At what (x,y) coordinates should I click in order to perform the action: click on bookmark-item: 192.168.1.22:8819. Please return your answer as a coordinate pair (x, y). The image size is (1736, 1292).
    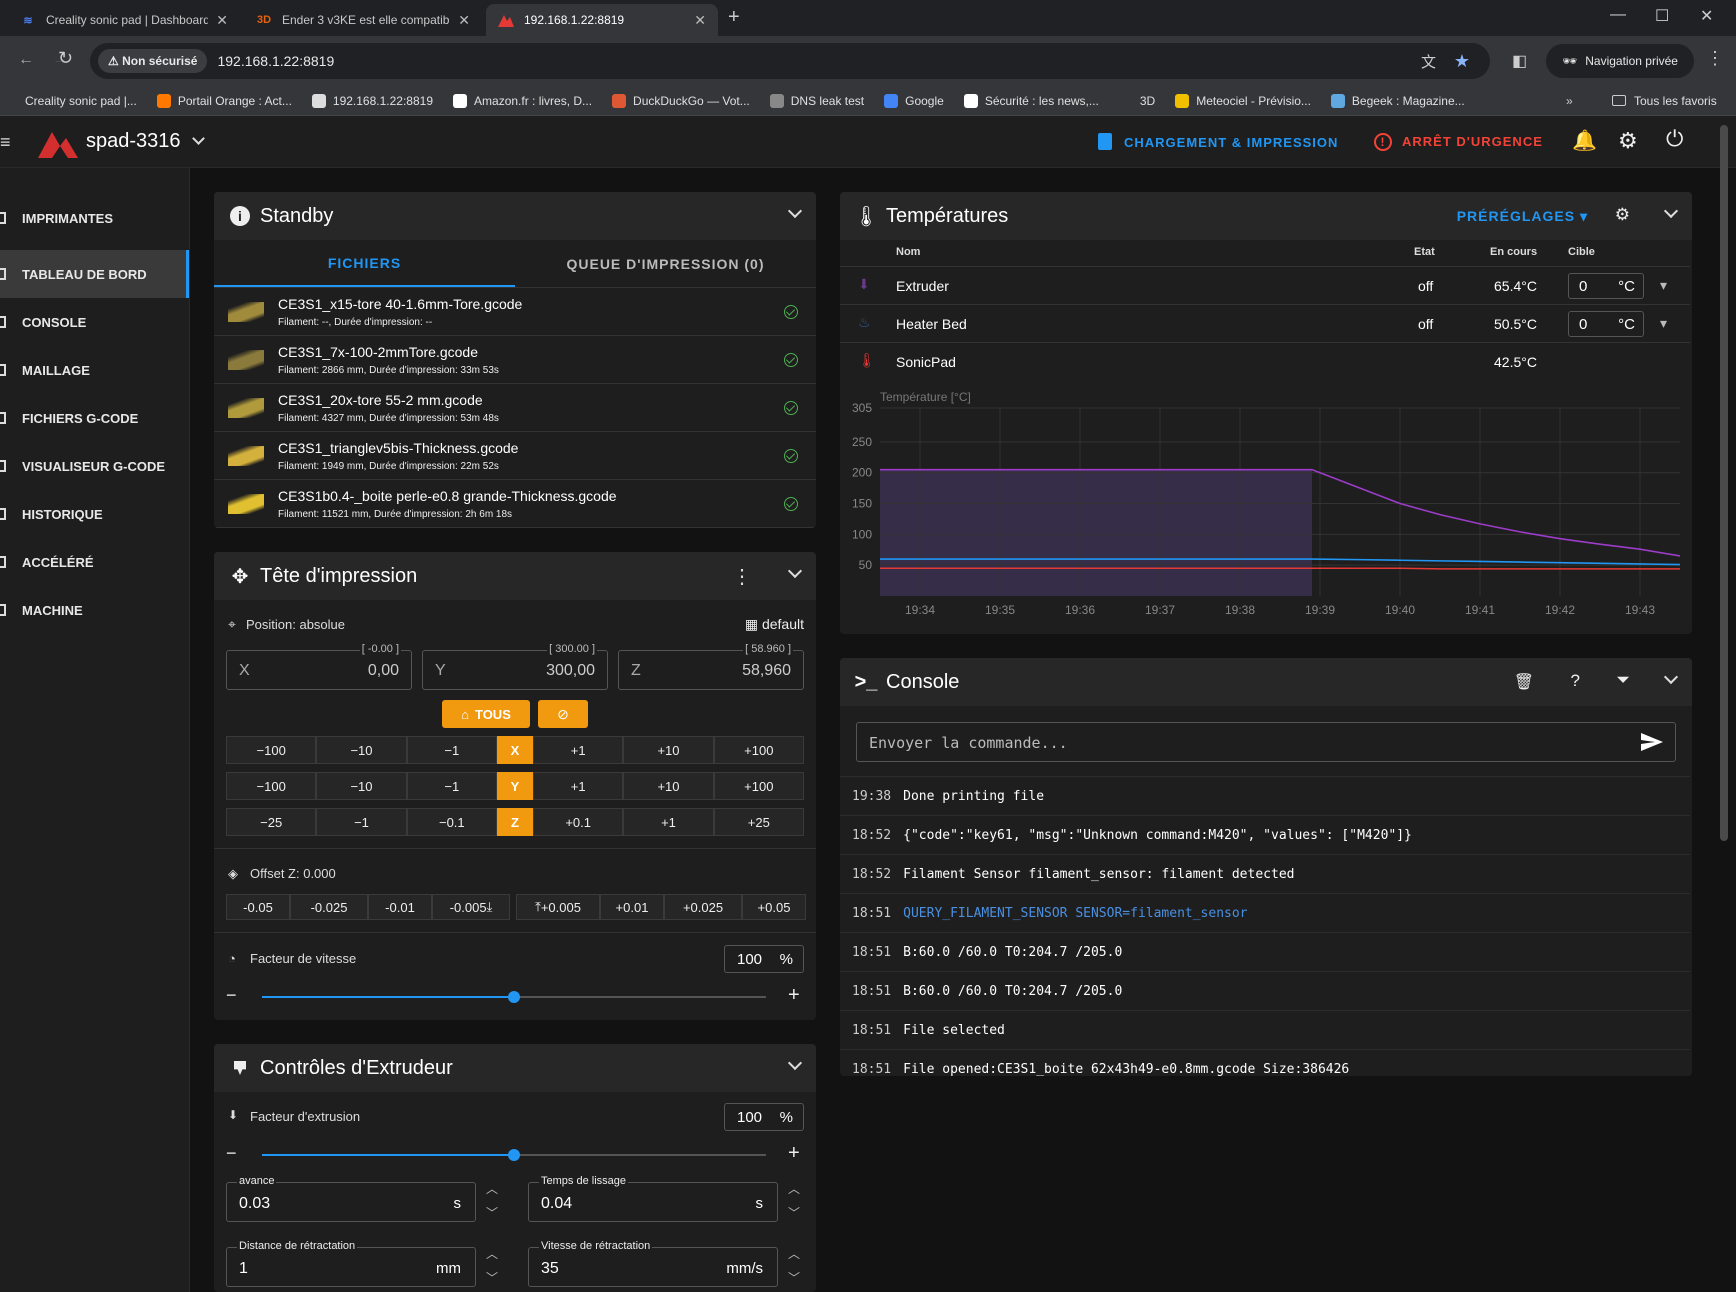
    Looking at the image, I should click on (372, 100).